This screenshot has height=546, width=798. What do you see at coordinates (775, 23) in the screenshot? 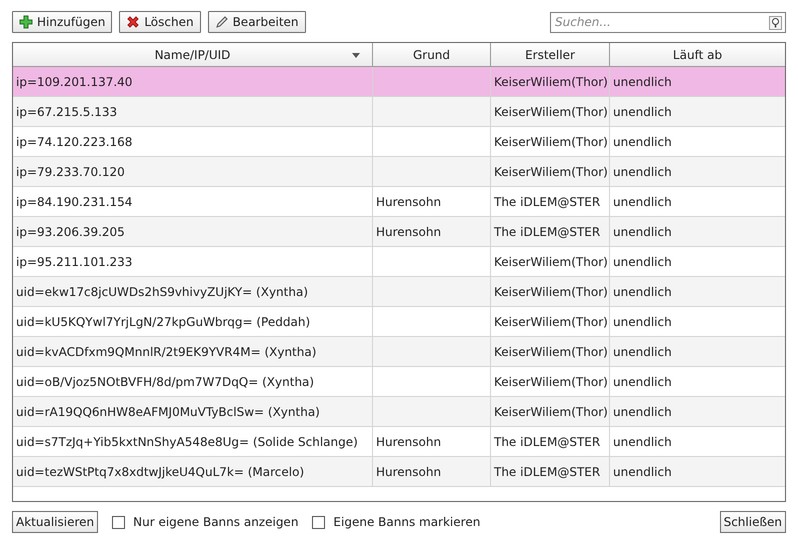
I see `search-icon` at bounding box center [775, 23].